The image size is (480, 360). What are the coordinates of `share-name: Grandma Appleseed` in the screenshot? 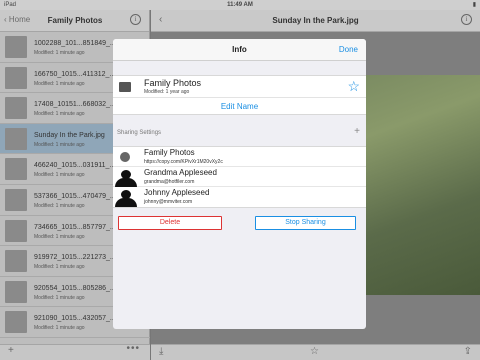 It's located at (180, 172).